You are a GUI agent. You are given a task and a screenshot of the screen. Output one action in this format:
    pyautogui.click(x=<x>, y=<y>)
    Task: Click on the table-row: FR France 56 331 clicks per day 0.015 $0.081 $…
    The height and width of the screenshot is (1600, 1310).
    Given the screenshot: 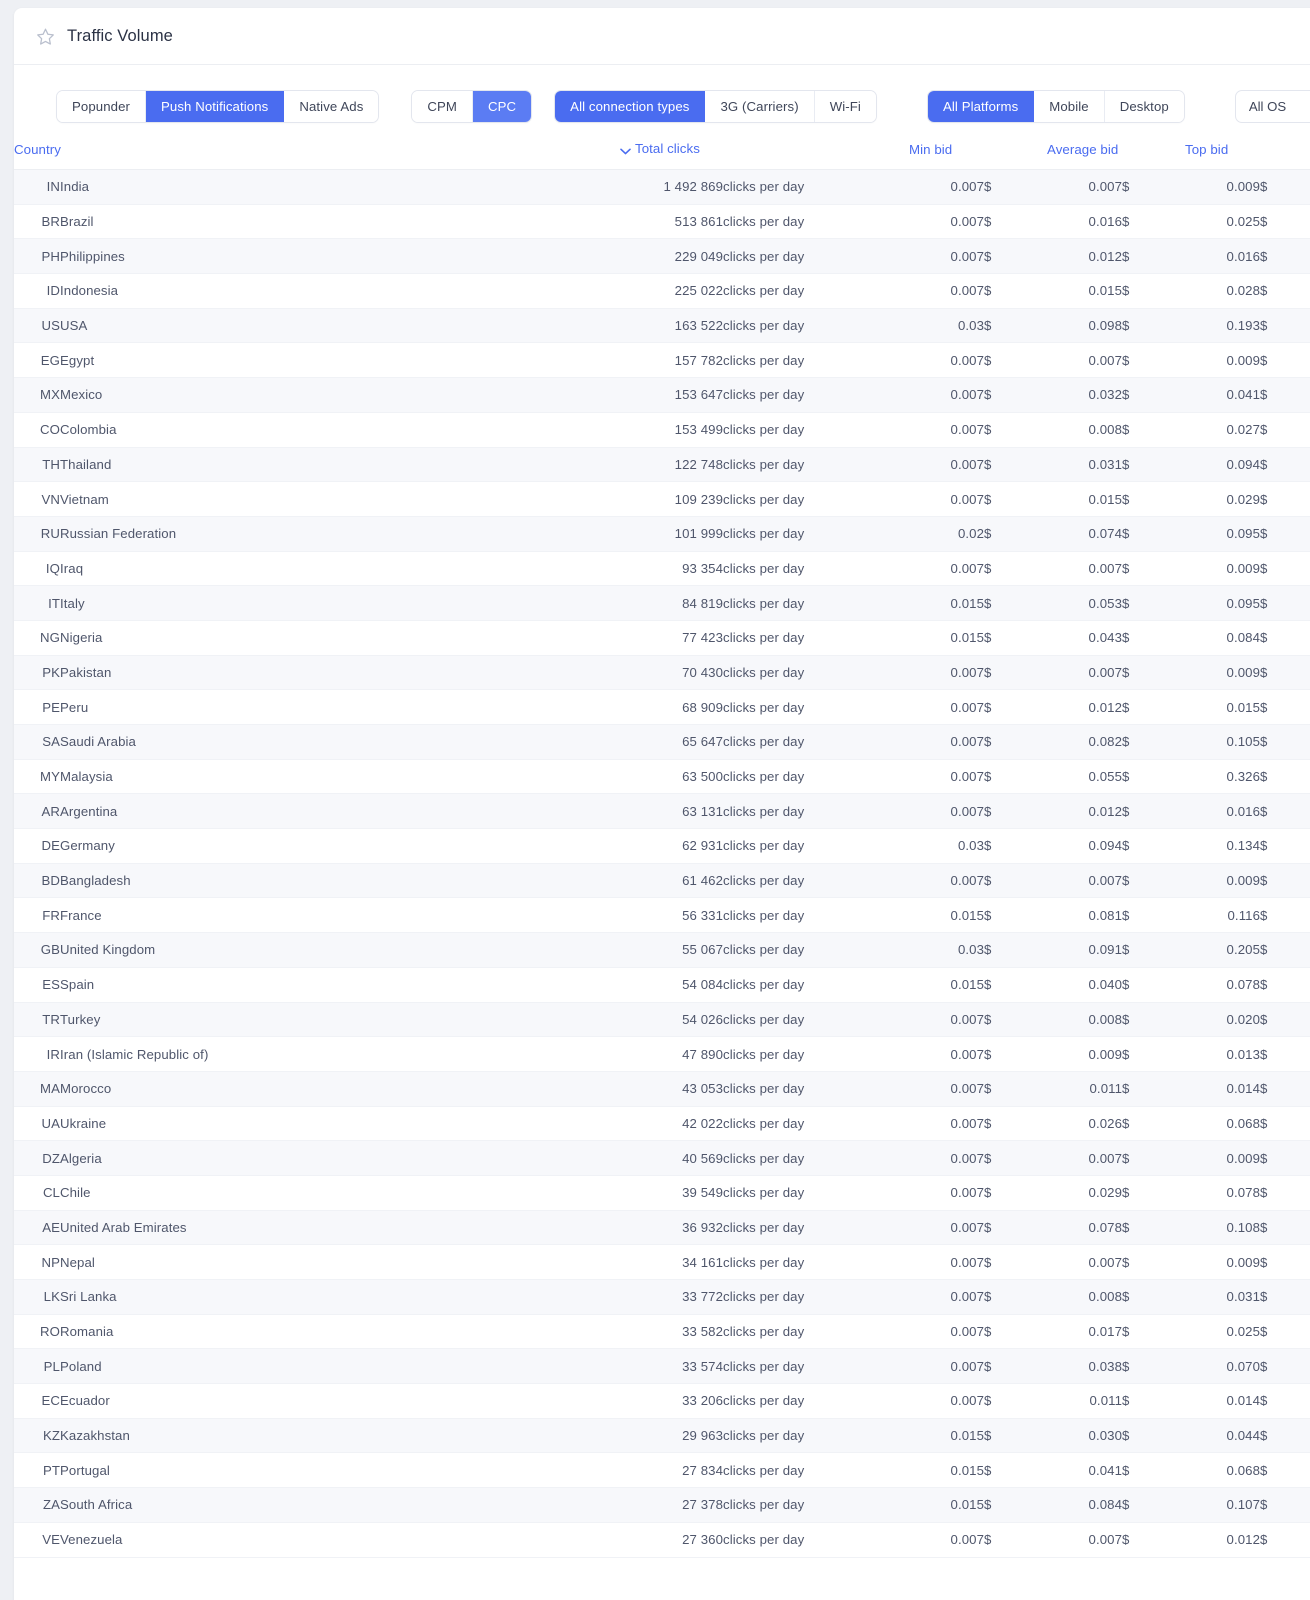 What is the action you would take?
    pyautogui.click(x=662, y=915)
    